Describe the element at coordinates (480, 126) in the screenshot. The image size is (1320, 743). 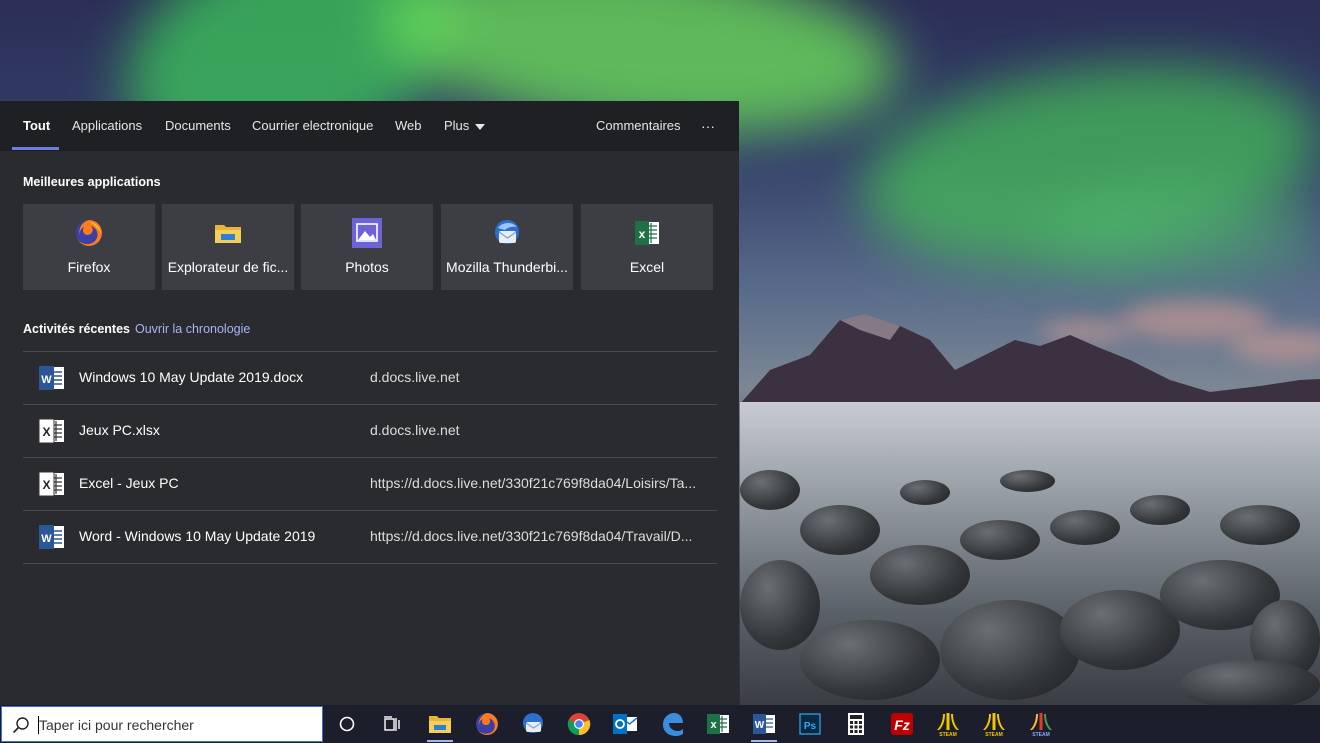
I see `chevron-down-icon` at that location.